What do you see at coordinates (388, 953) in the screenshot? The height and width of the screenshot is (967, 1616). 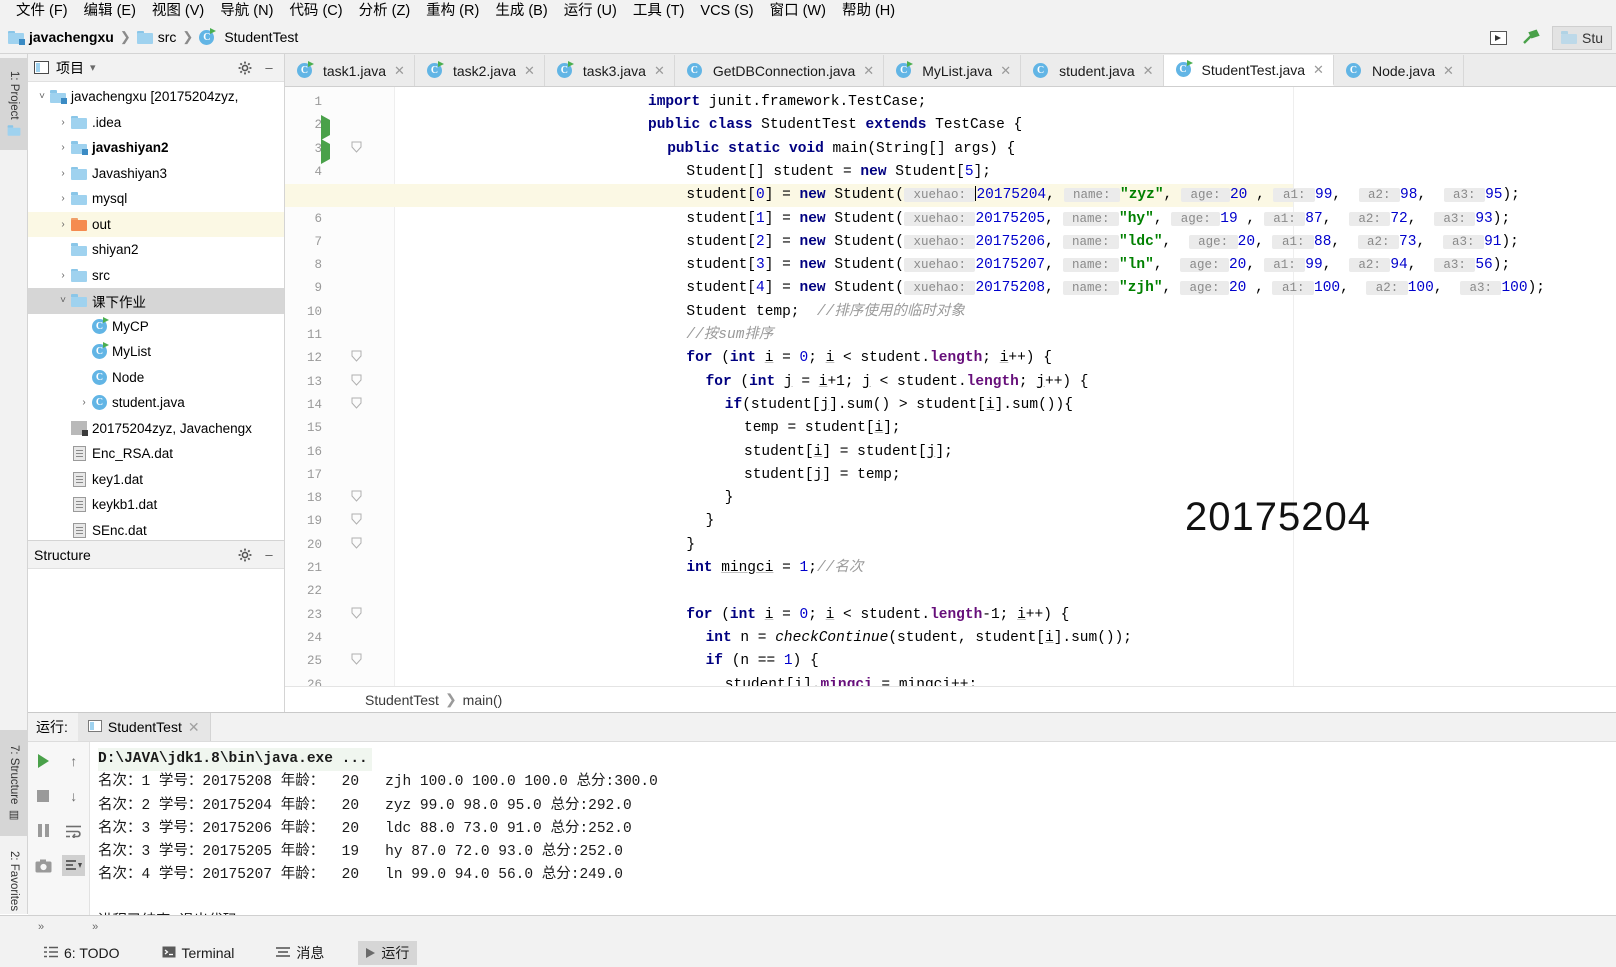 I see `status-bar-item-: 运行` at bounding box center [388, 953].